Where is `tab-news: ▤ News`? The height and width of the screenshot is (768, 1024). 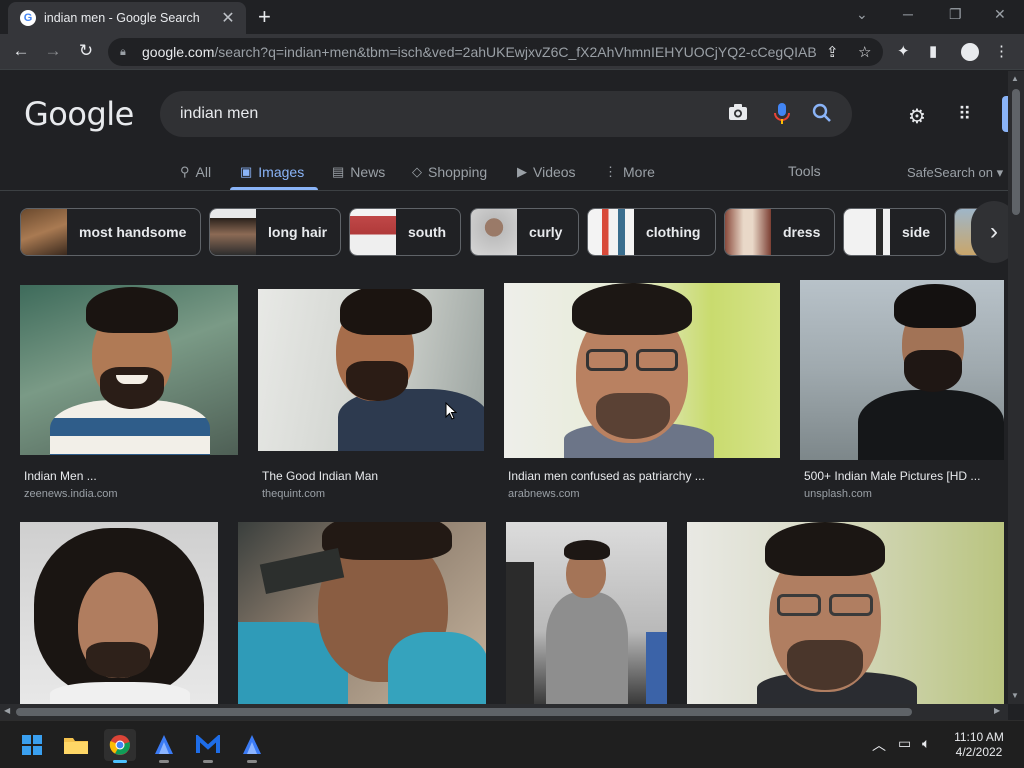 tab-news: ▤ News is located at coordinates (358, 172).